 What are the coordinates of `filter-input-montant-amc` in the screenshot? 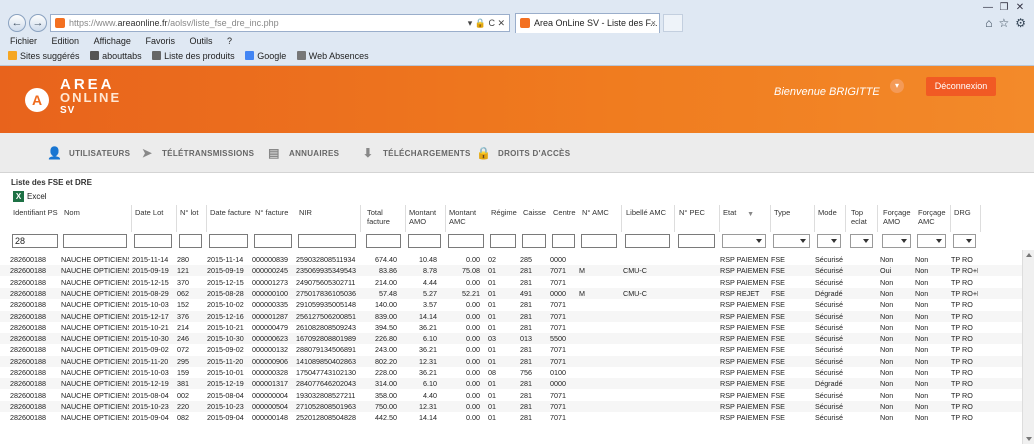 It's located at (466, 241).